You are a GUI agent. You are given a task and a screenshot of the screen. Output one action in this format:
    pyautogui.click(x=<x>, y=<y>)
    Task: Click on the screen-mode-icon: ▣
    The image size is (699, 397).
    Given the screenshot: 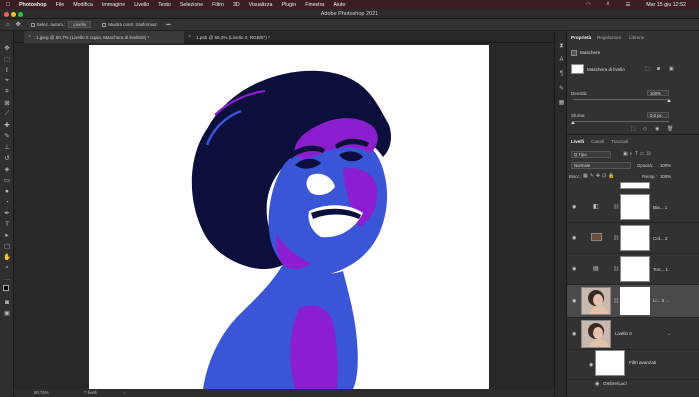 What is the action you would take?
    pyautogui.click(x=7, y=313)
    